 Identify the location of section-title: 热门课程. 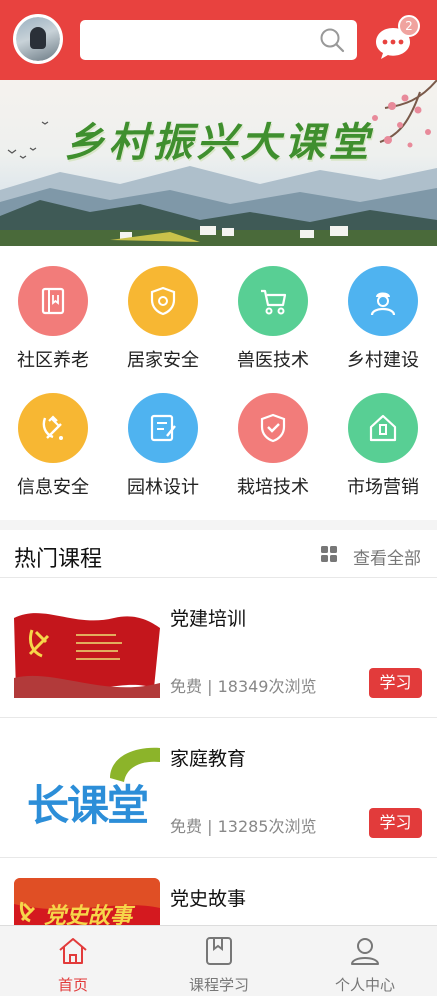
(58, 559).